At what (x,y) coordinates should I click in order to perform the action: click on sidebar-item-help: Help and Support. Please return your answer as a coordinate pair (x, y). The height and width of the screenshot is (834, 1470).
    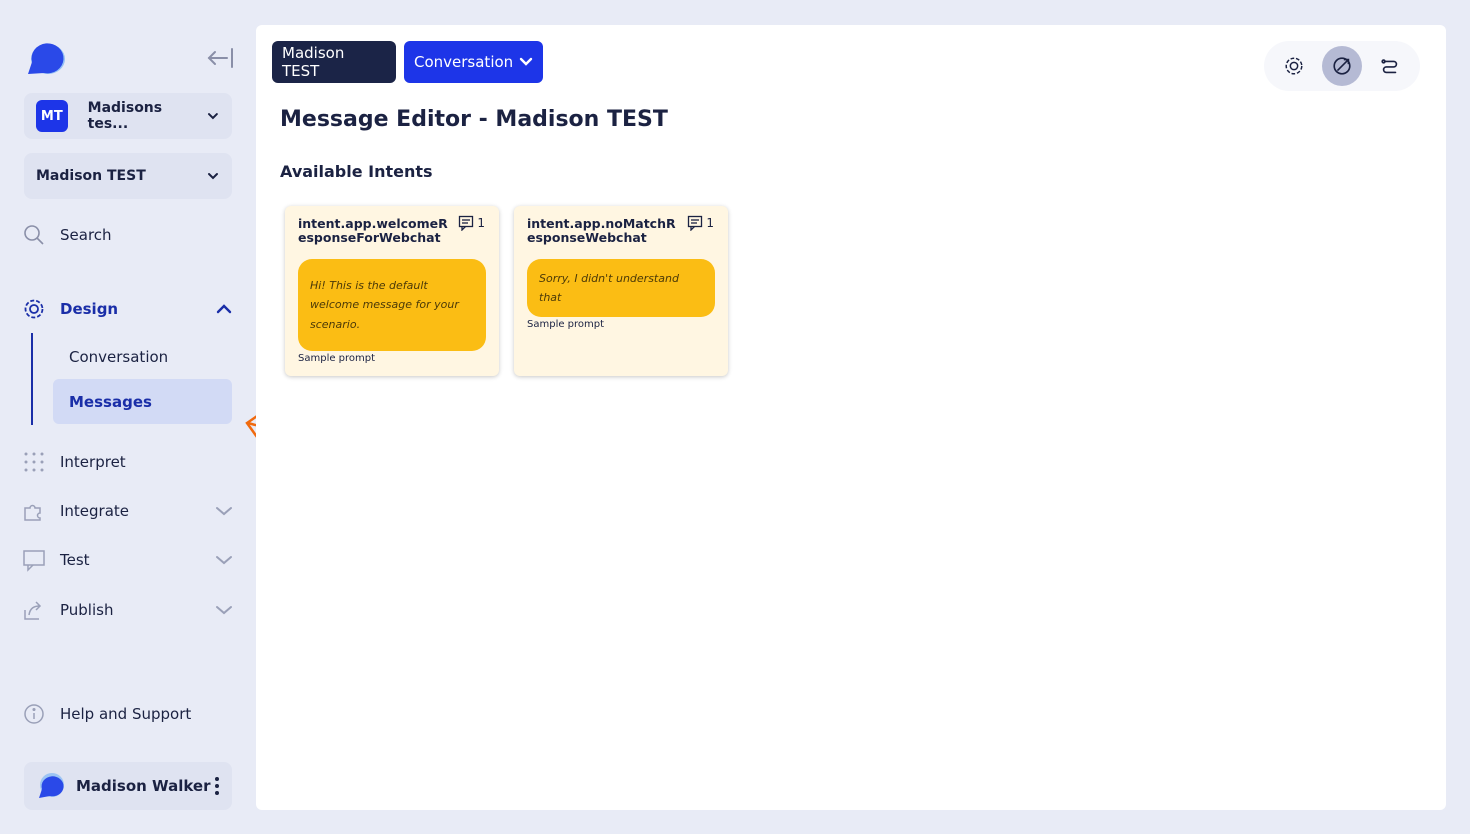
    Looking at the image, I should click on (128, 714).